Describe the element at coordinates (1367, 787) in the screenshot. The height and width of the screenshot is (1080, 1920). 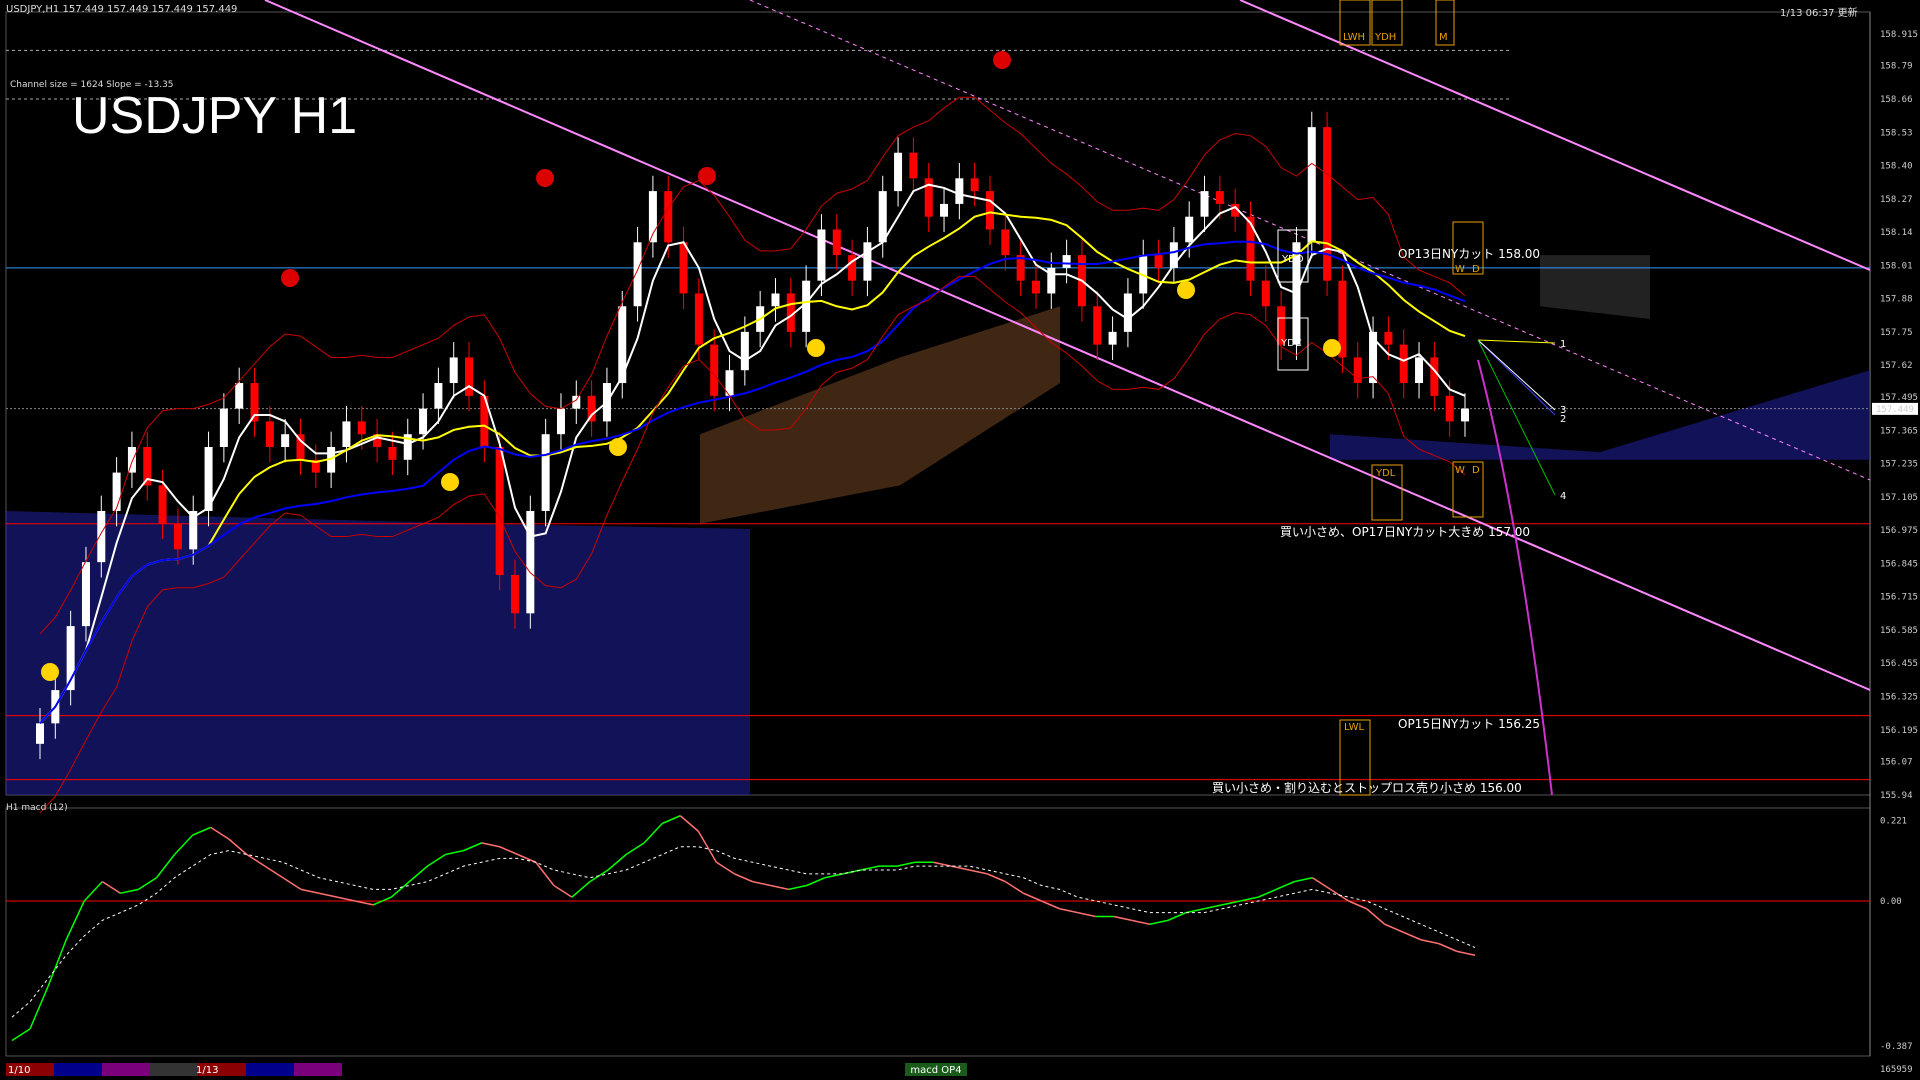
I see `stop-loss-annotation: 買い小さめ・割り込むとストップロス売り小さめ 156.00` at that location.